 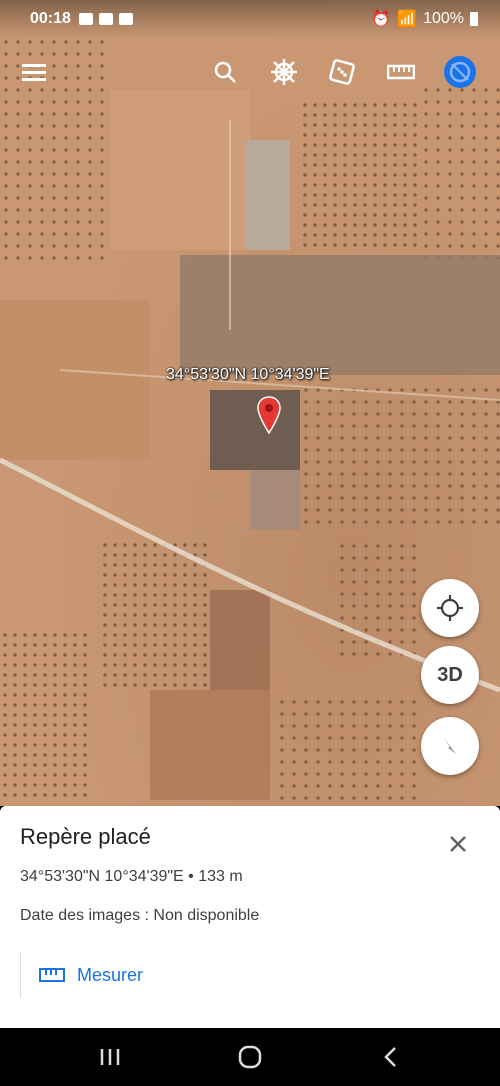 I want to click on compass-button, so click(x=450, y=746).